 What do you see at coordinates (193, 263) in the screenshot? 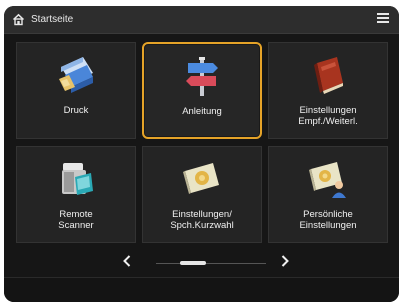
I see `page-indicator-thumb` at bounding box center [193, 263].